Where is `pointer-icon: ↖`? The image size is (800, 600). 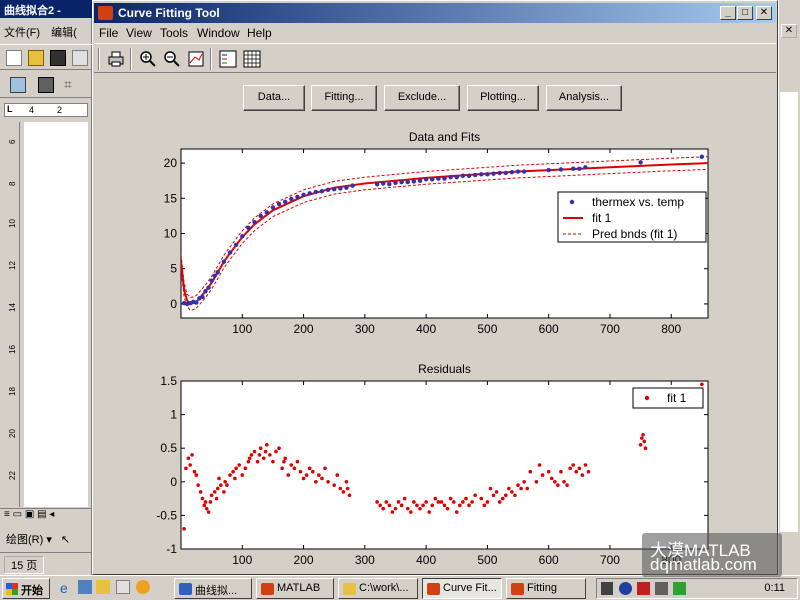
pointer-icon: ↖ is located at coordinates (65, 540).